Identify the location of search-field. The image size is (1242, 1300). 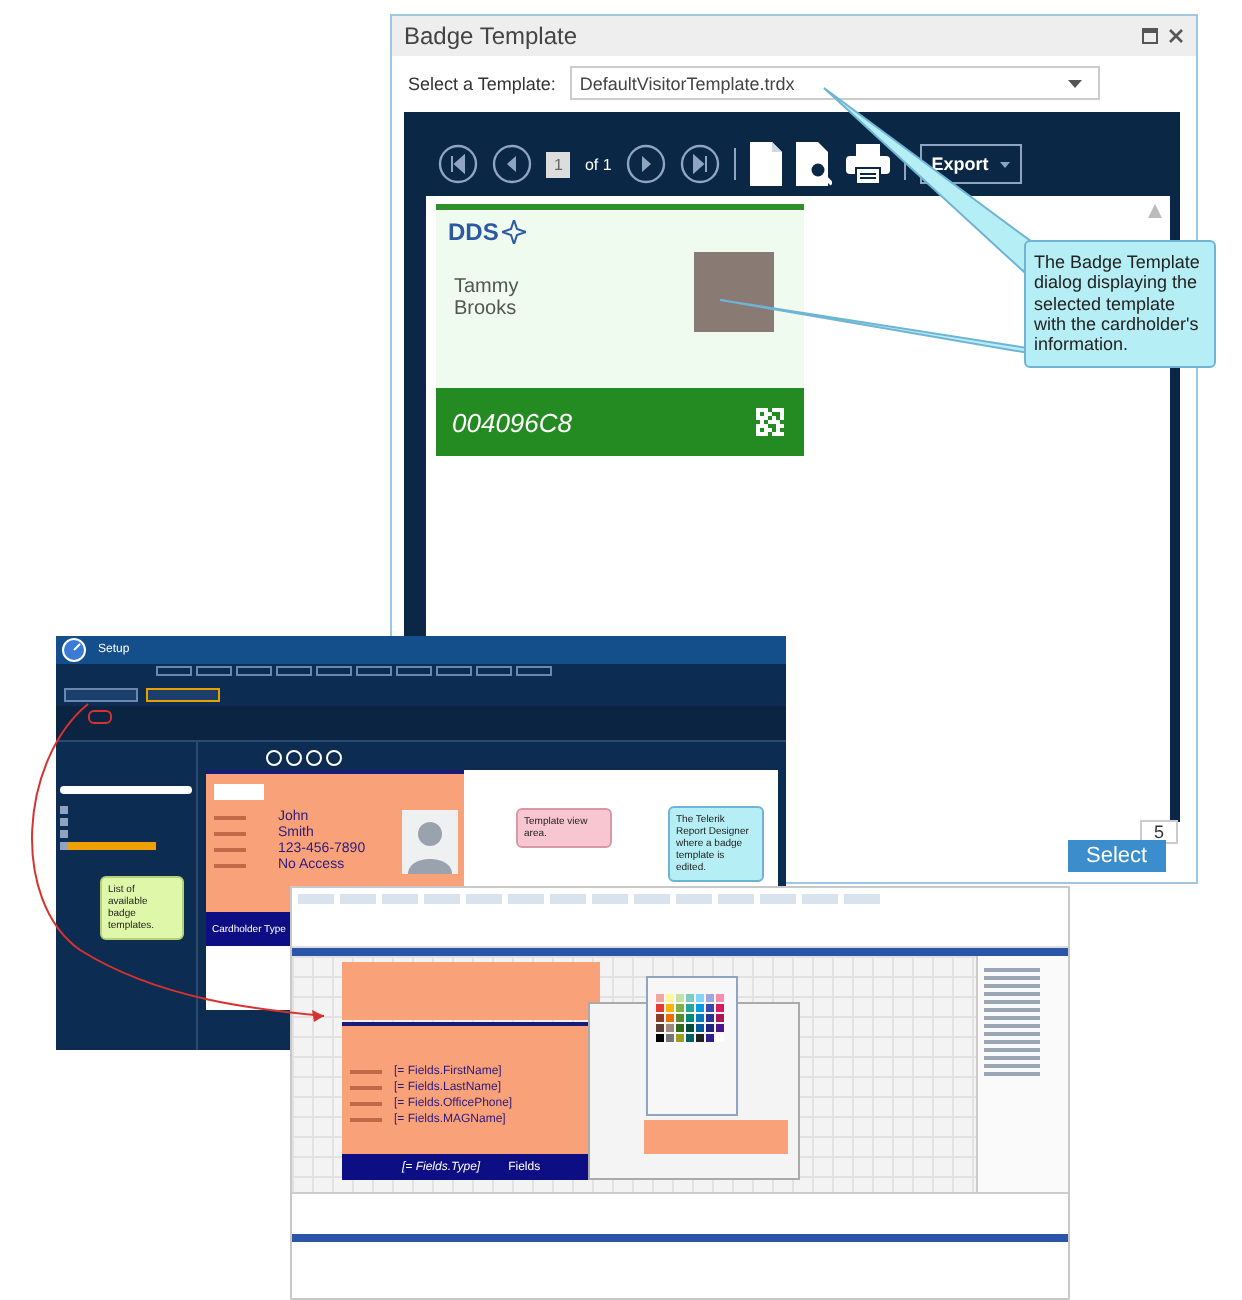
(126, 790).